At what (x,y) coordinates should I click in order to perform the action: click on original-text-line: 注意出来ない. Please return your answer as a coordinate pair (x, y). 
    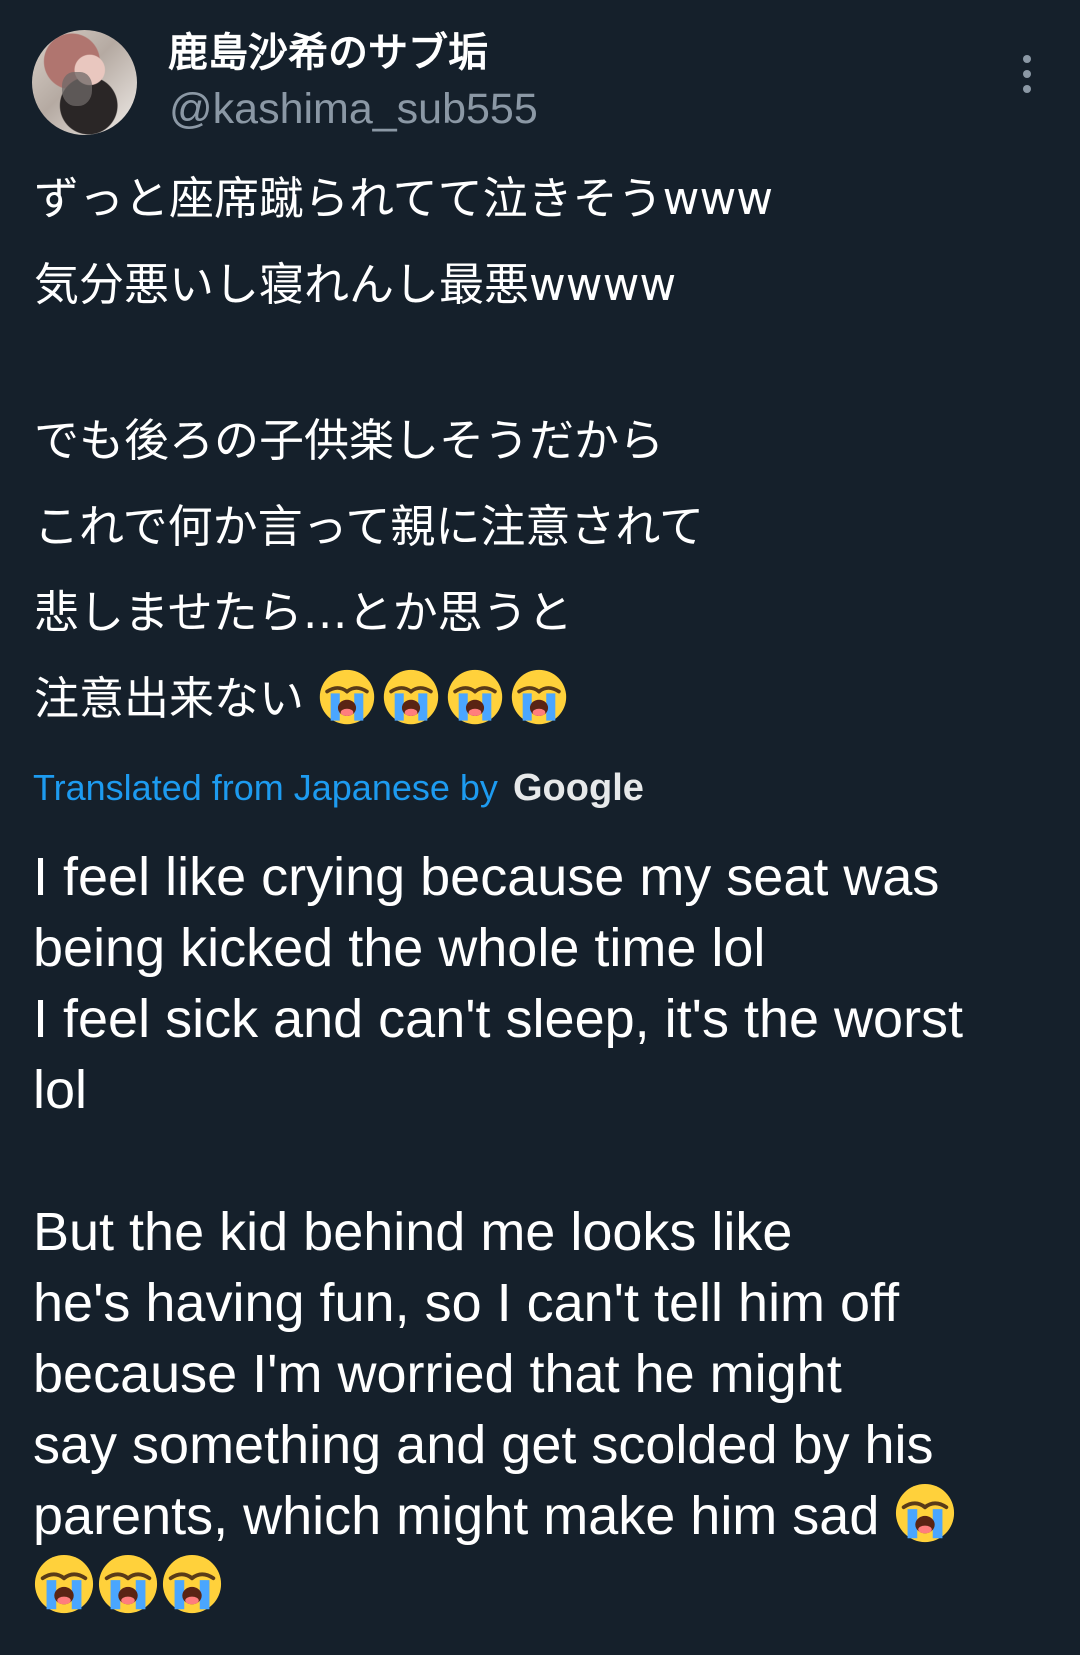
    Looking at the image, I should click on (169, 698).